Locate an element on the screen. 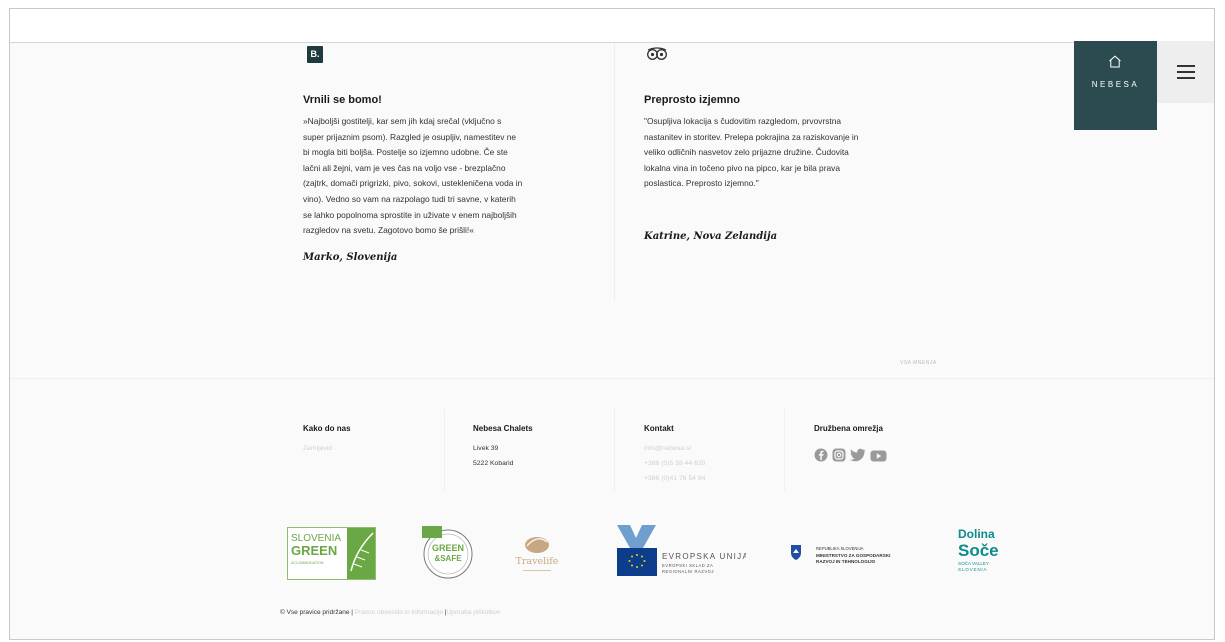  nebesa-logo: NEBESA is located at coordinates (1115, 85).